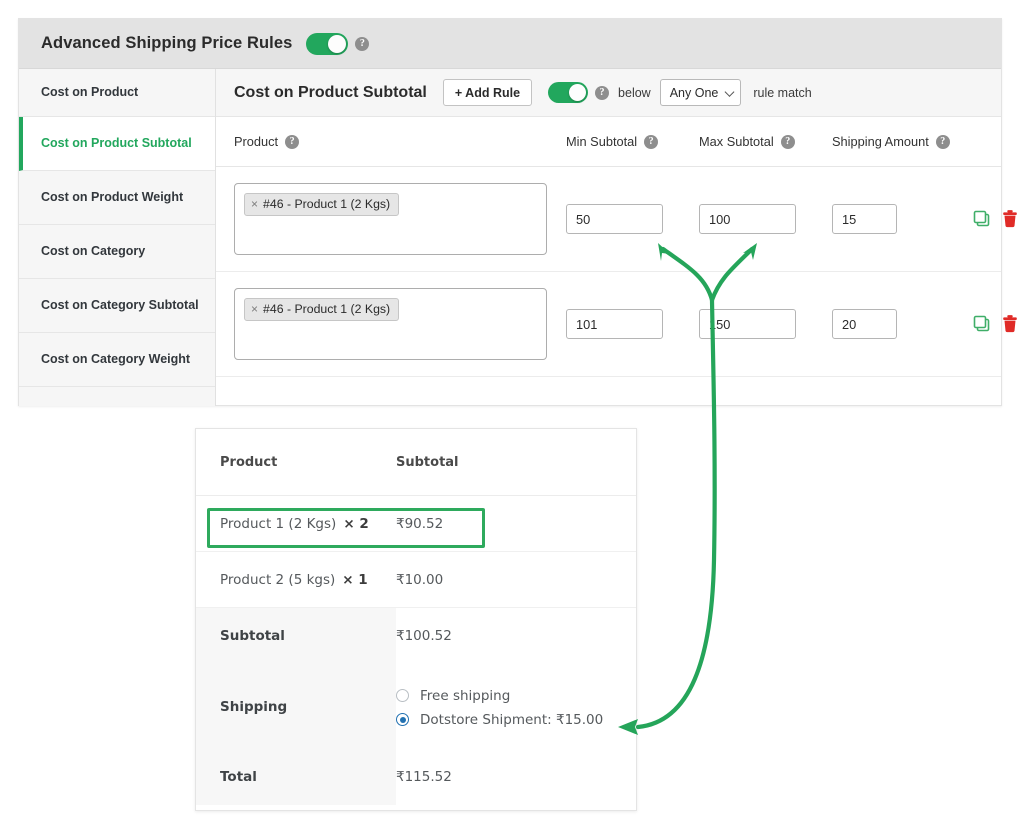  What do you see at coordinates (355, 579) in the screenshot?
I see `cart-item-qty: × 1` at bounding box center [355, 579].